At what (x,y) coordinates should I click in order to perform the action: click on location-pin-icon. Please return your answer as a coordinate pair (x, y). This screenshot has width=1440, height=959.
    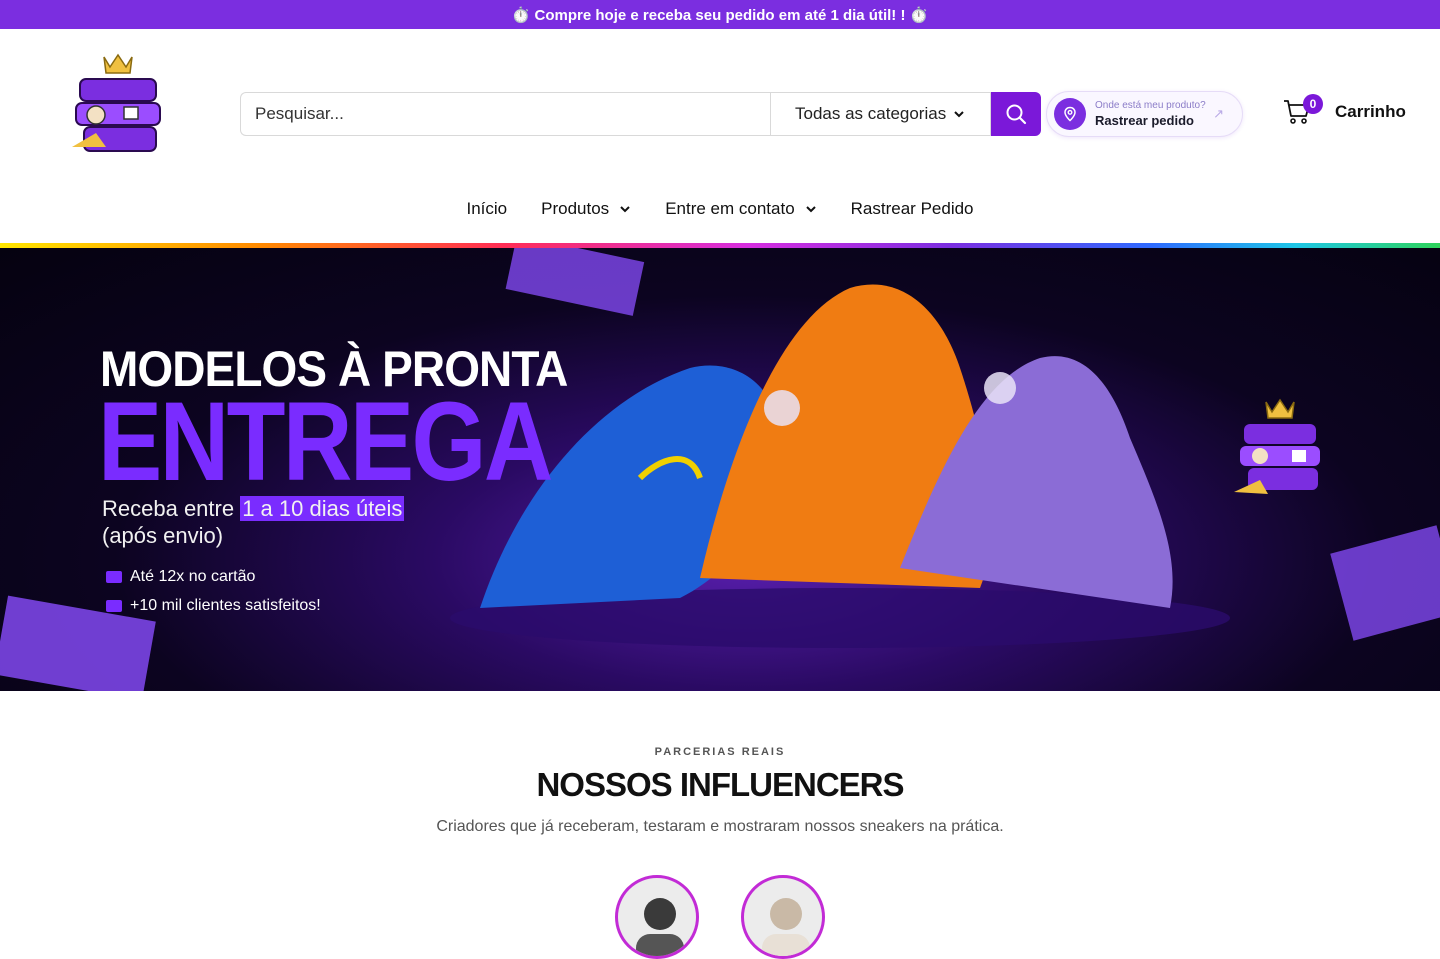
    Looking at the image, I should click on (1070, 114).